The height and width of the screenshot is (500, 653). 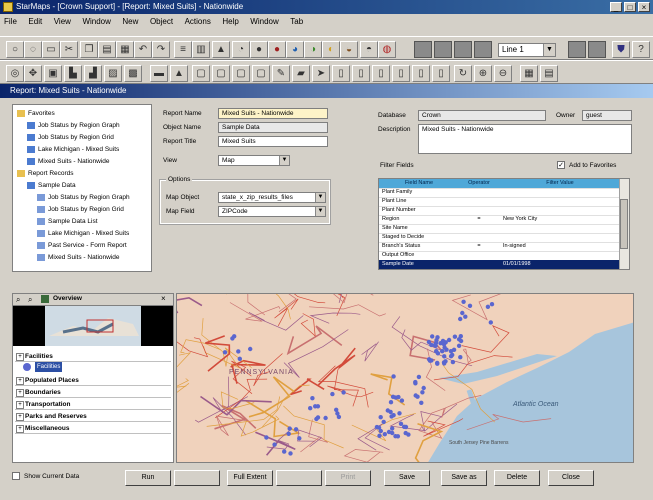 What do you see at coordinates (130, 22) in the screenshot?
I see `menu-new: New` at bounding box center [130, 22].